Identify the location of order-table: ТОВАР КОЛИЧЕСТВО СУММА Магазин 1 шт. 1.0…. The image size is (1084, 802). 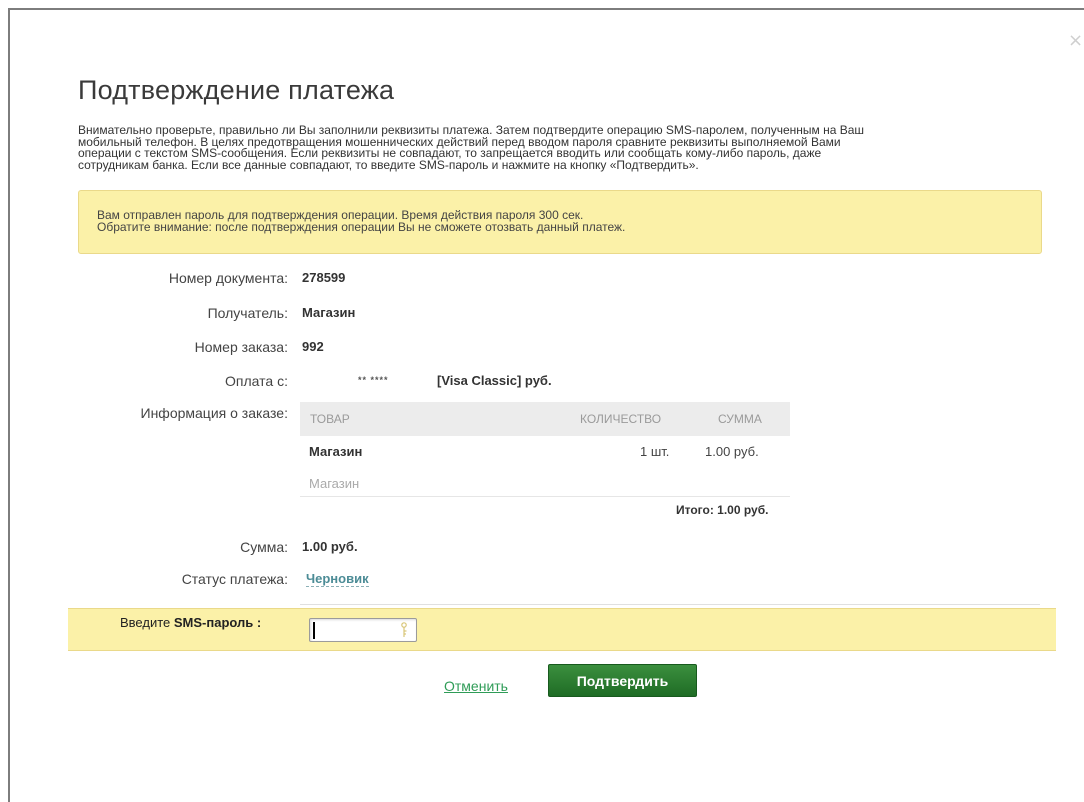
(545, 451).